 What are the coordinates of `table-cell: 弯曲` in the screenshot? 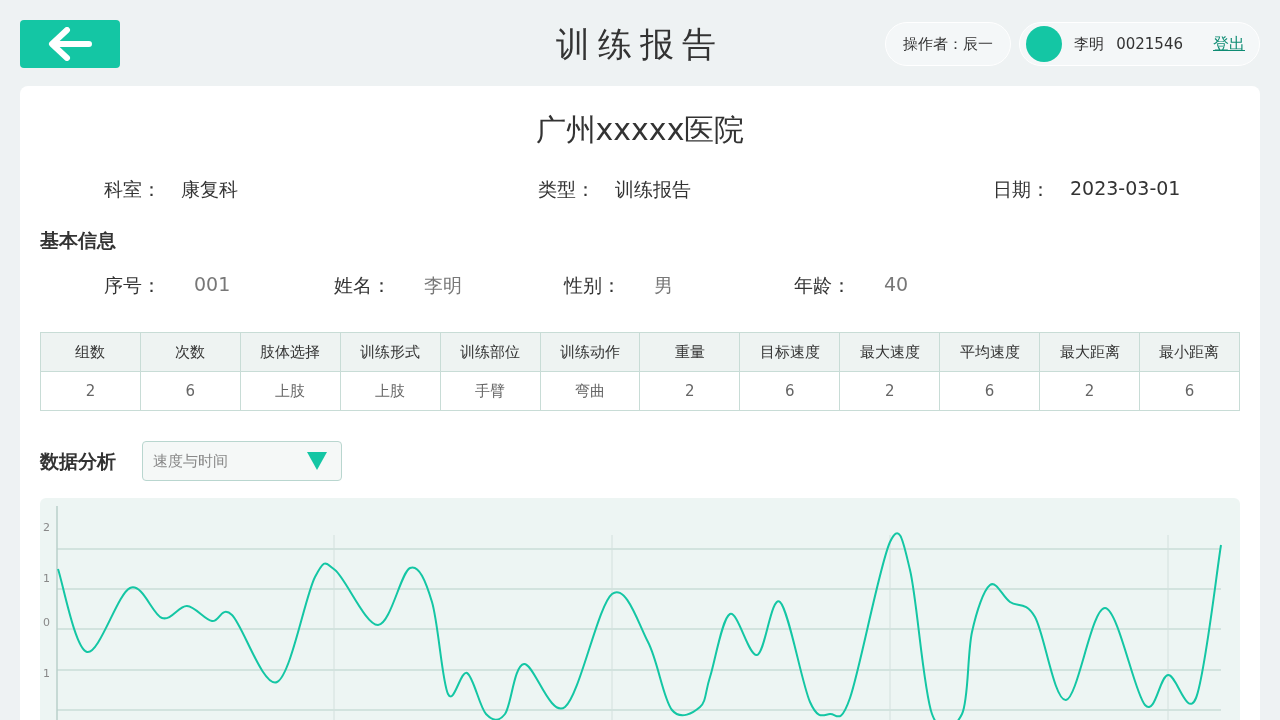 It's located at (590, 391).